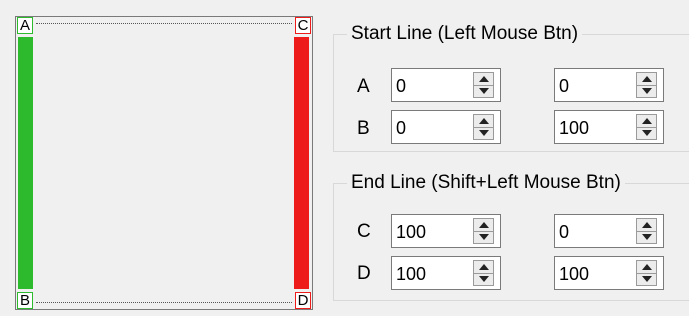 Image resolution: width=689 pixels, height=316 pixels. I want to click on b-y-value: 100, so click(594, 127).